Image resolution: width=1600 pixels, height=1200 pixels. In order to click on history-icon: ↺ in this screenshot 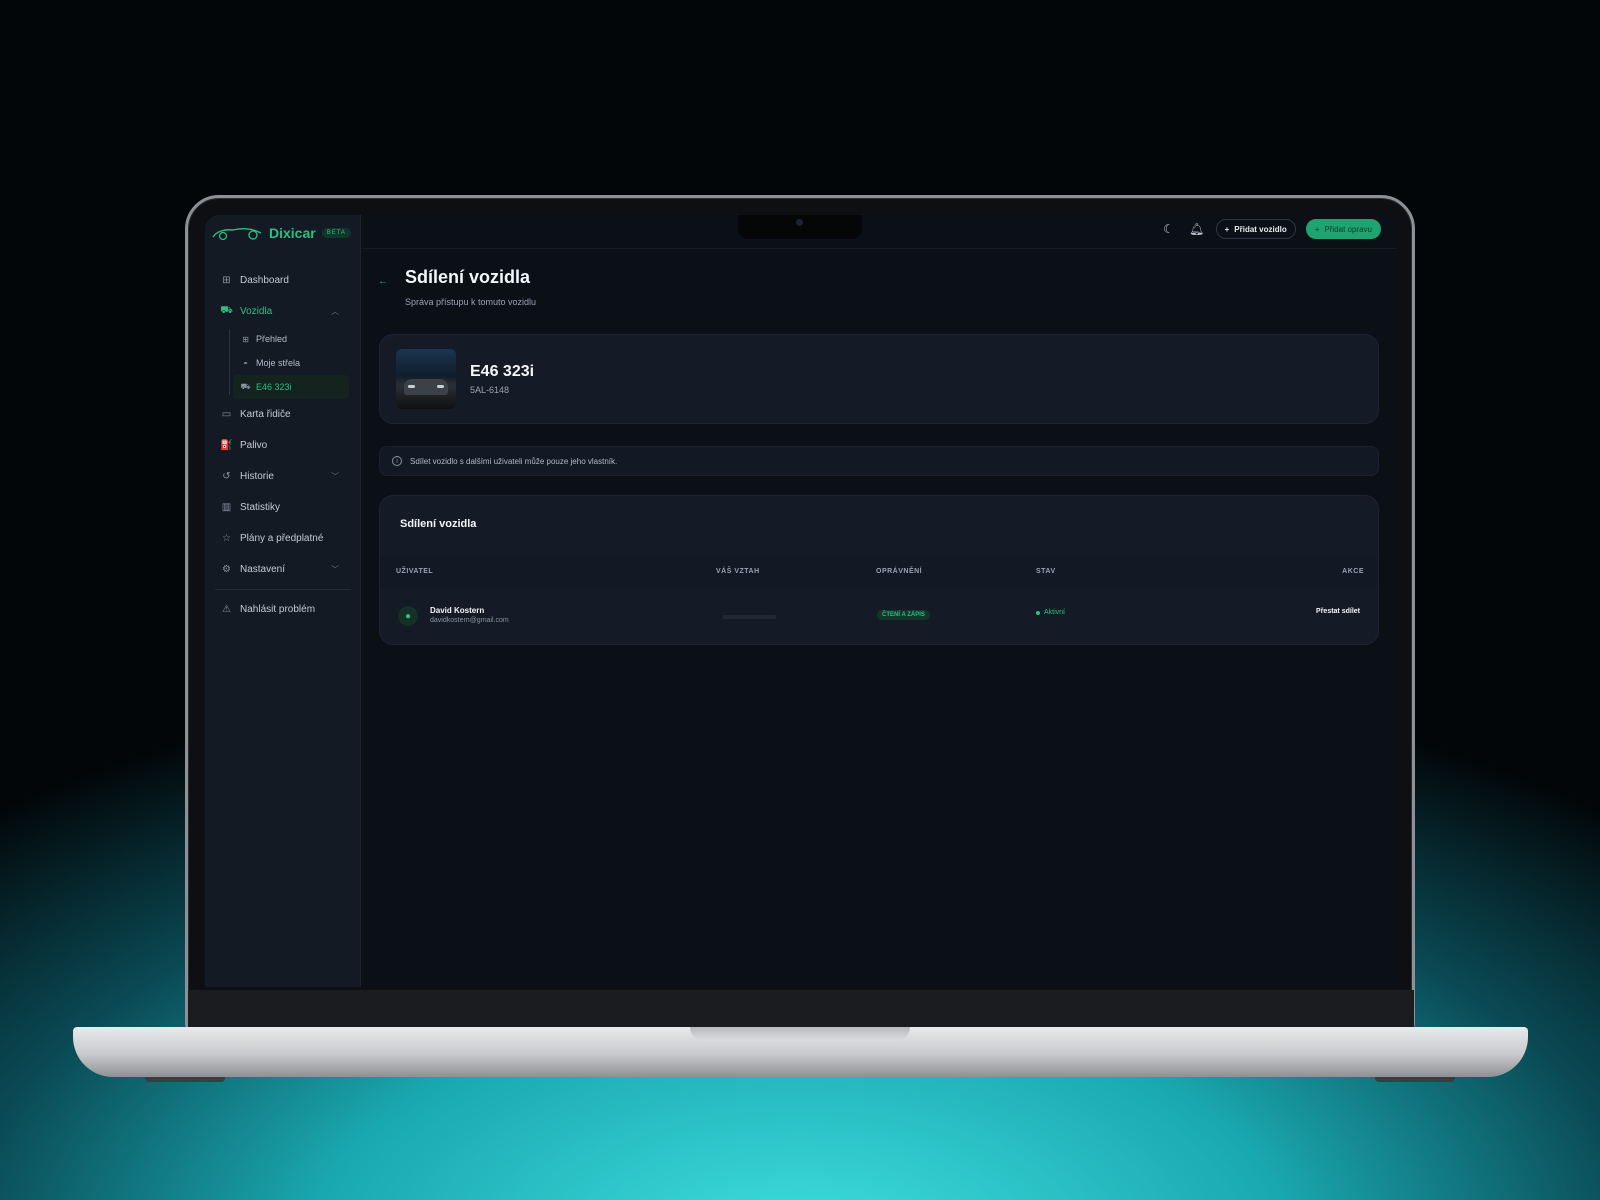, I will do `click(226, 476)`.